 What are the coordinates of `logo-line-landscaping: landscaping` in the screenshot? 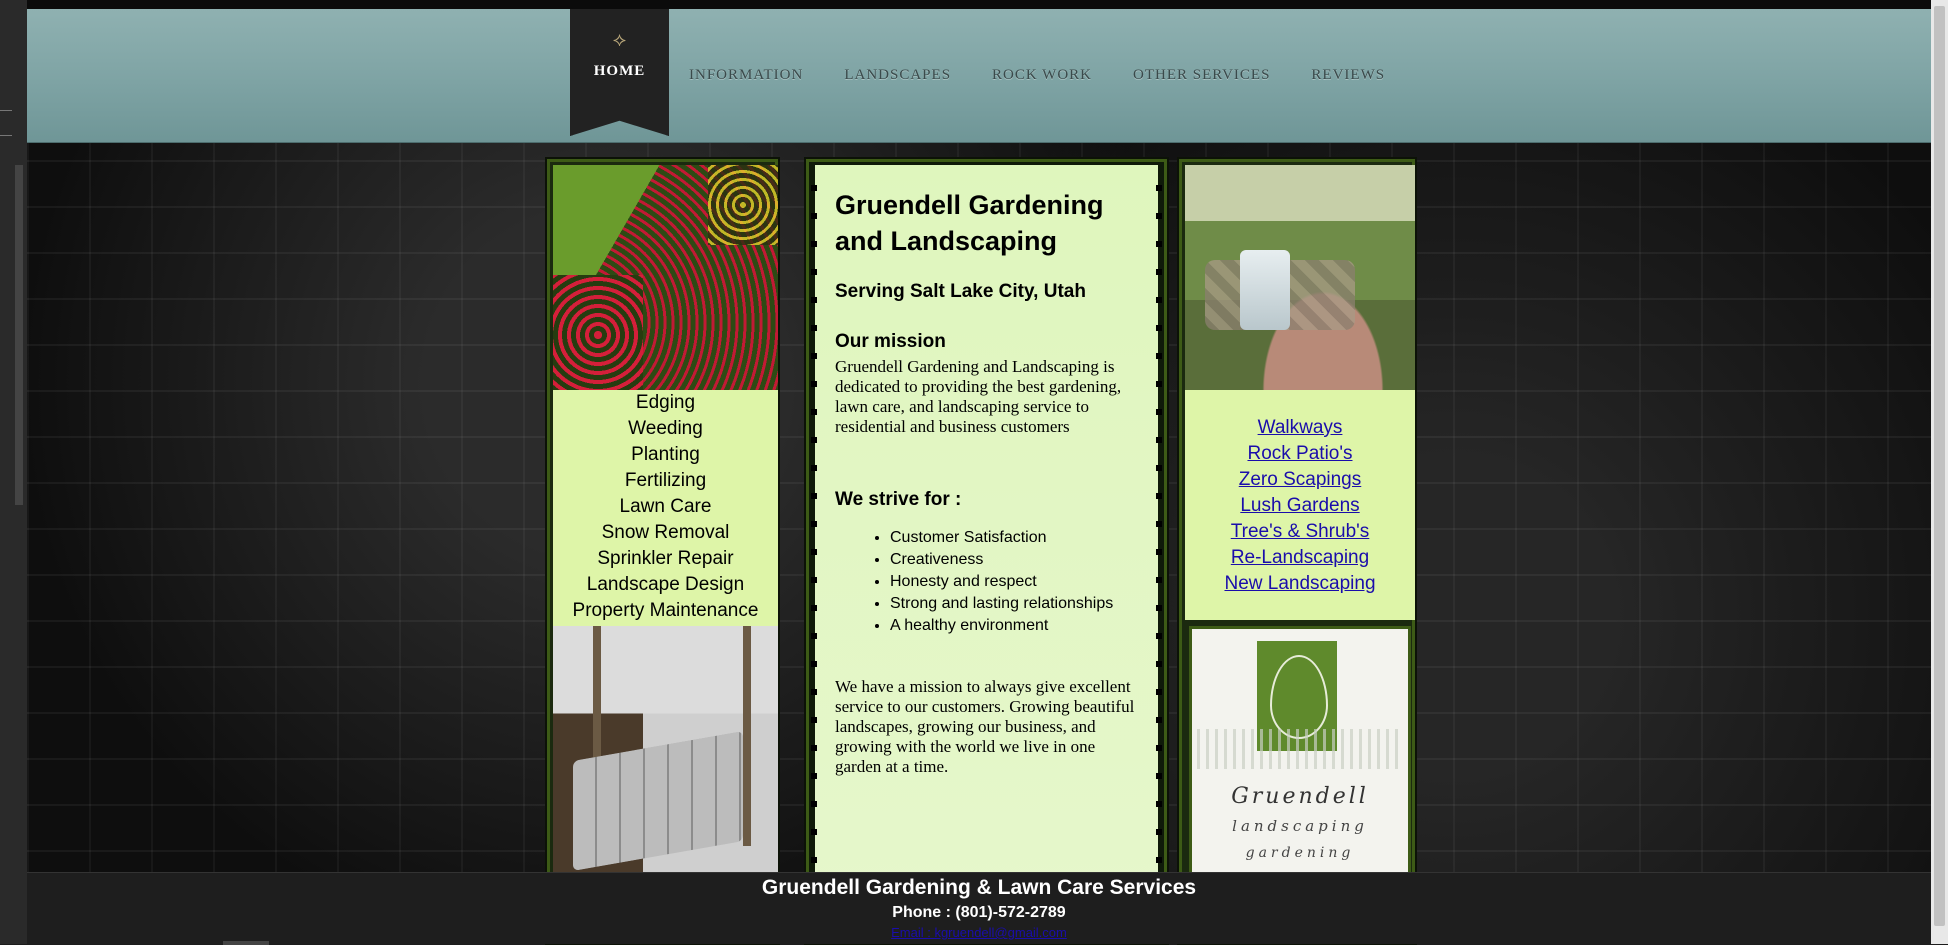 It's located at (1300, 826).